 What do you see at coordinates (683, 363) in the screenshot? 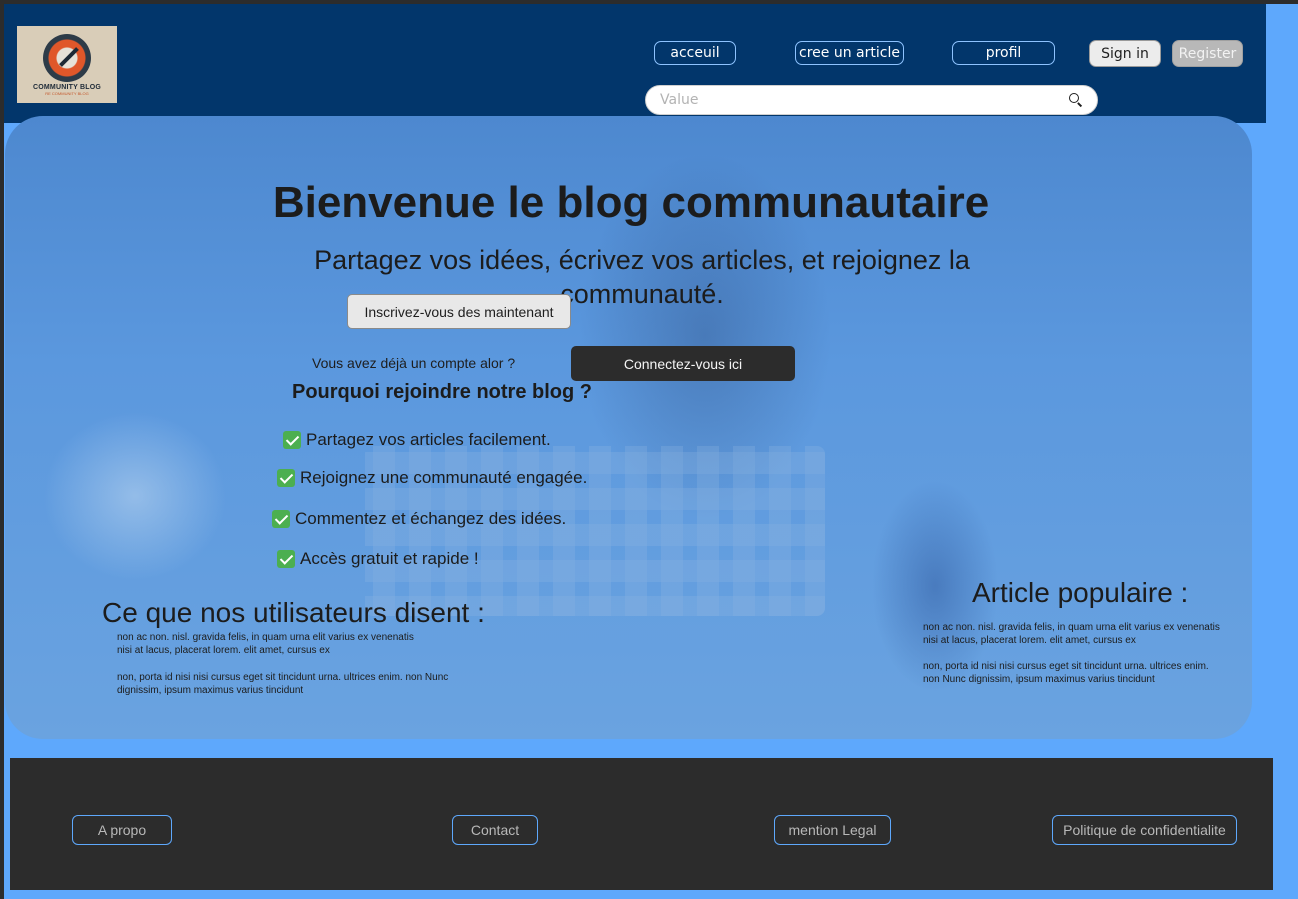
I see `connect-here-button: Connectez-vous ici` at bounding box center [683, 363].